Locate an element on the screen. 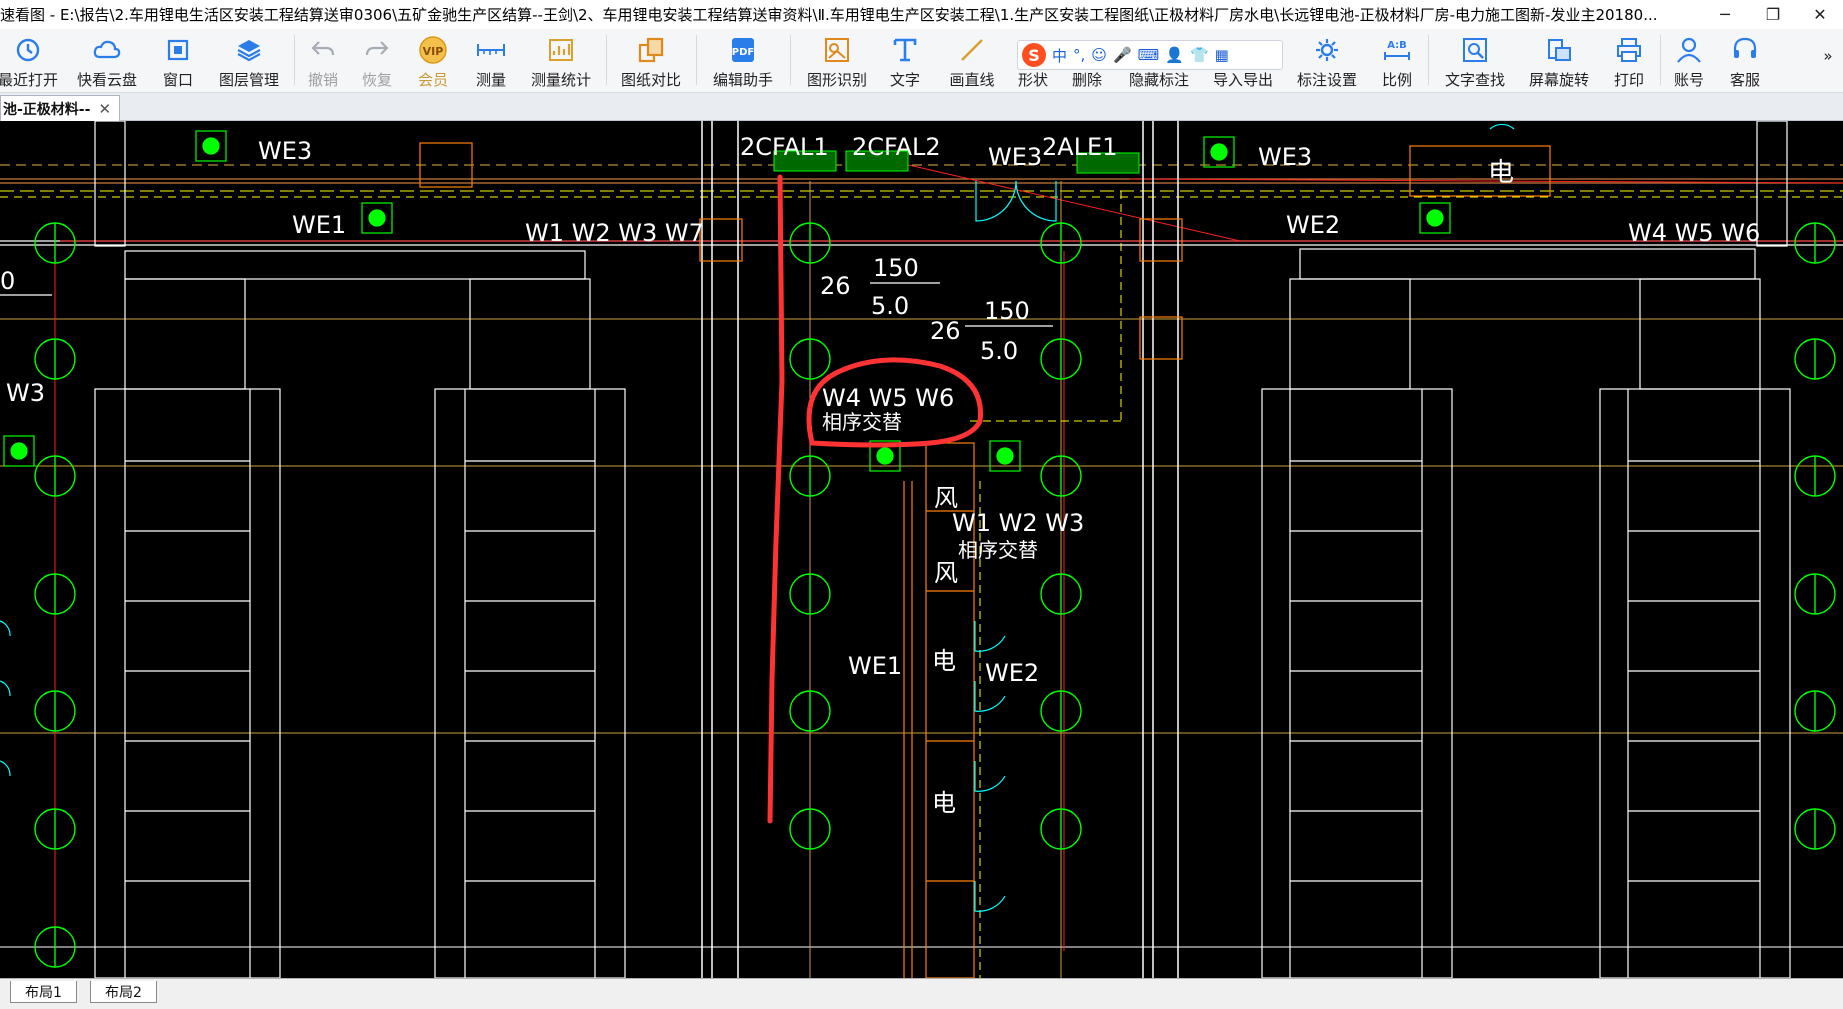  label-2cfal2: 2CFAL2 is located at coordinates (896, 147).